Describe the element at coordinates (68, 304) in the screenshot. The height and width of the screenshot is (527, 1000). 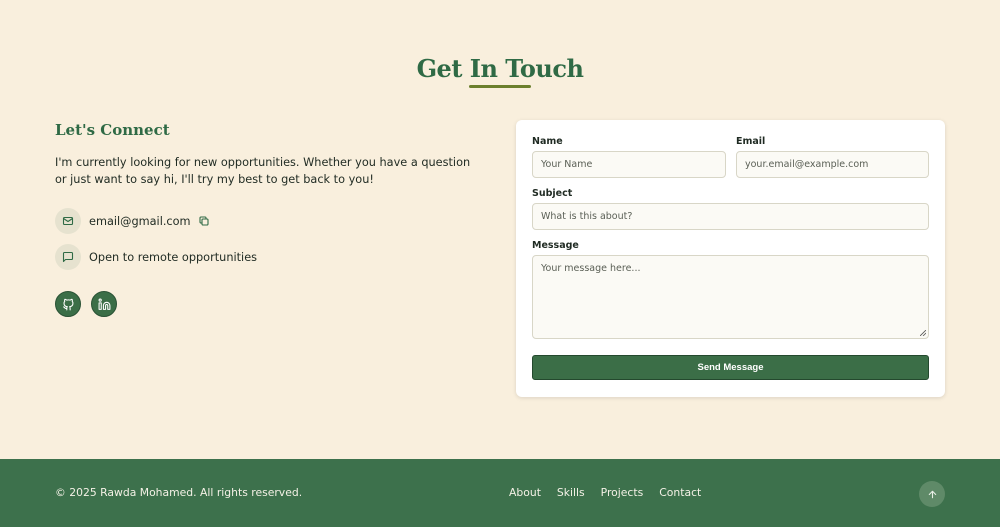
I see `github-icon` at that location.